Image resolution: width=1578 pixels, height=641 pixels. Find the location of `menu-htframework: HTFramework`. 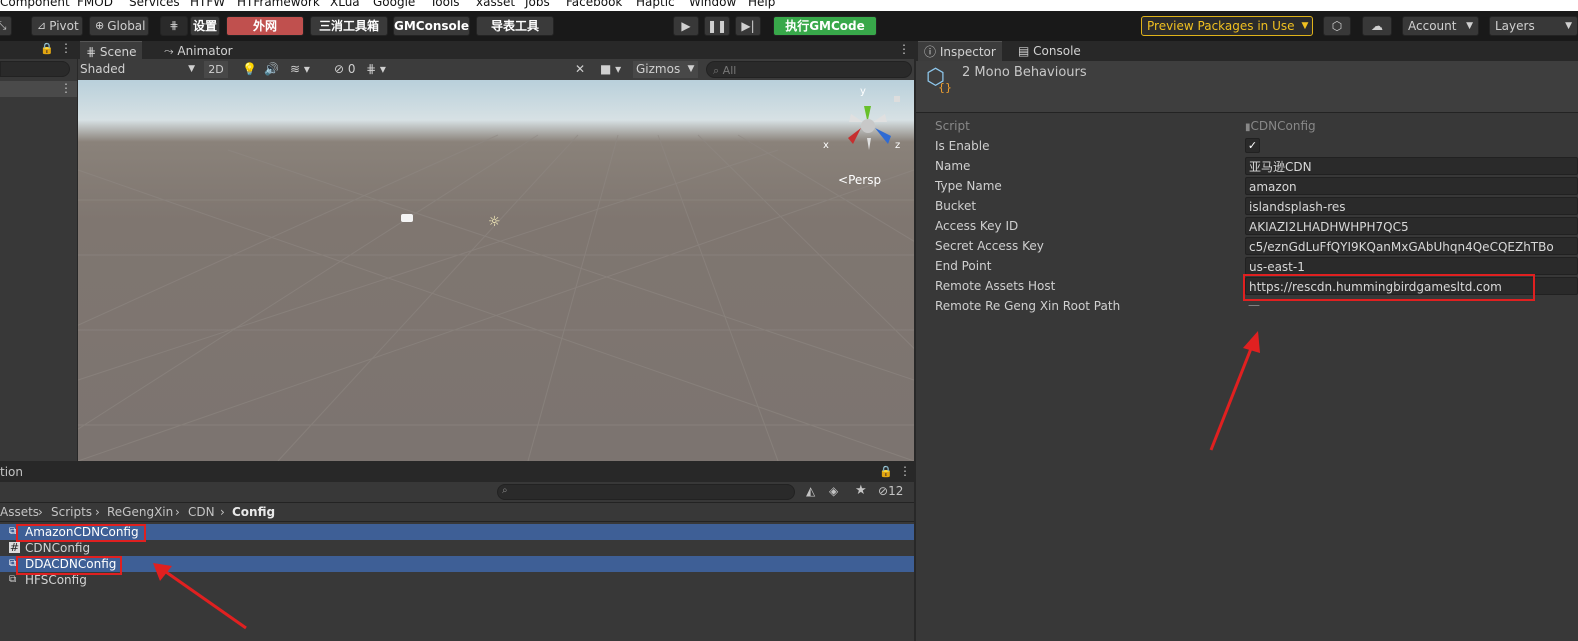

menu-htframework: HTFramework is located at coordinates (278, 4).